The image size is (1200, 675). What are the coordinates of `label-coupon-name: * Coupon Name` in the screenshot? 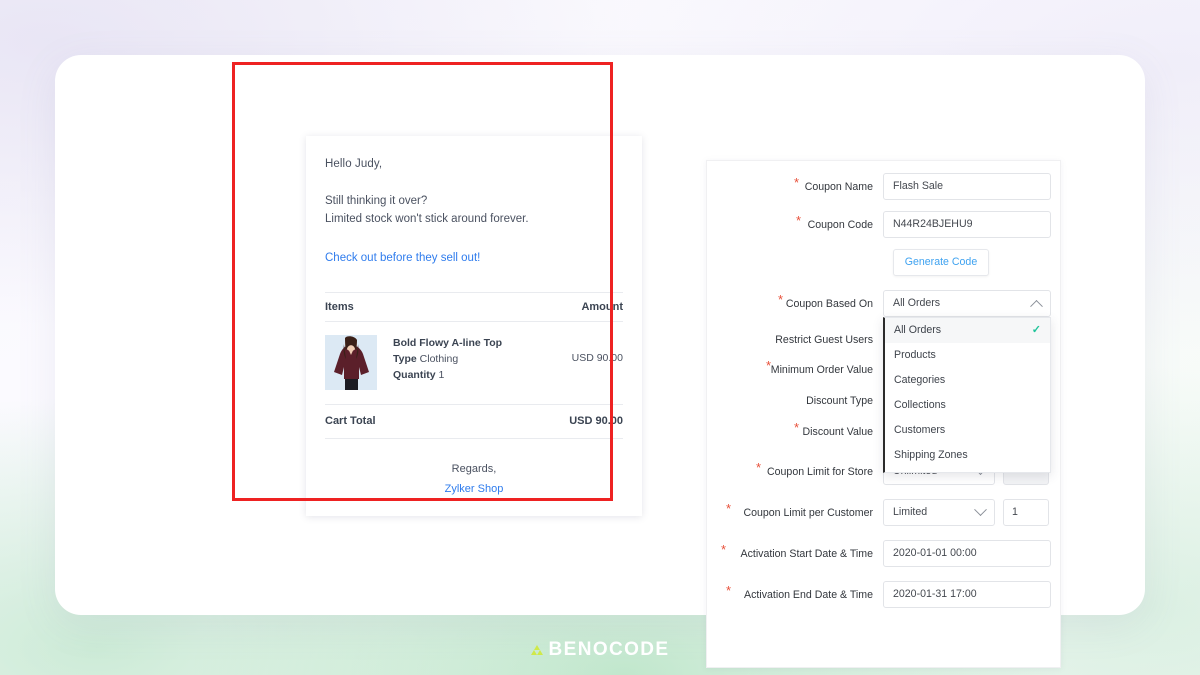 It's located at (795, 183).